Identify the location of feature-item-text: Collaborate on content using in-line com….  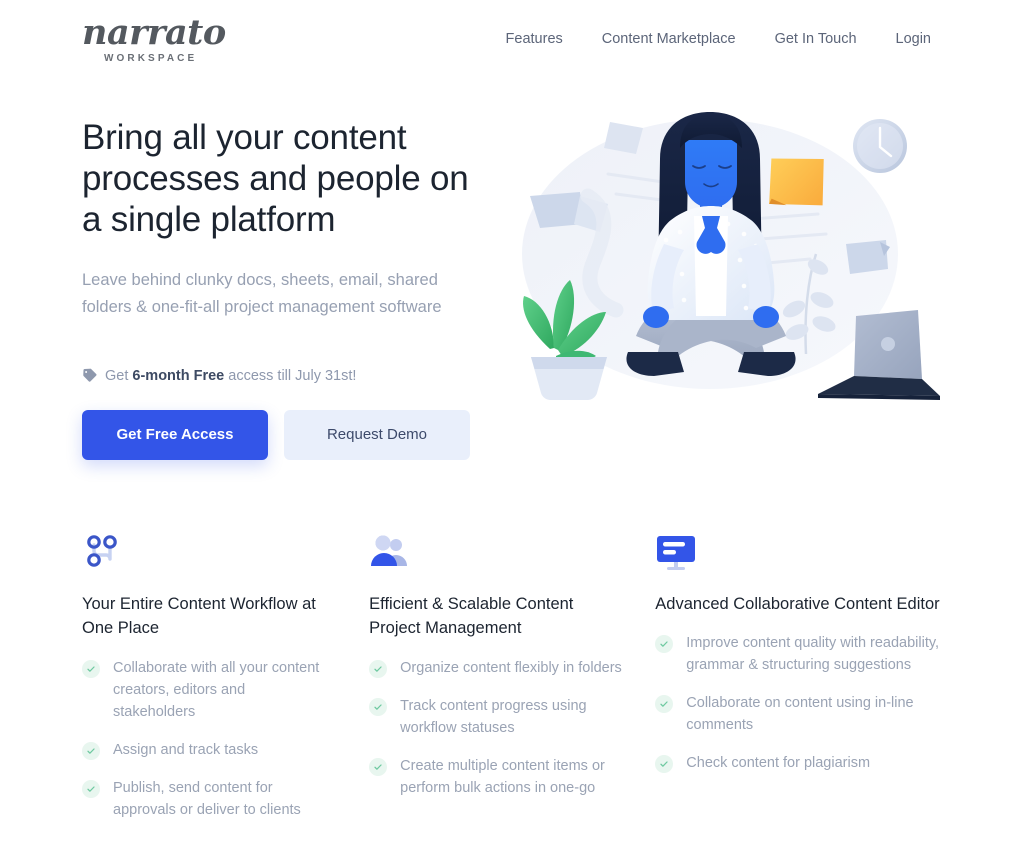
(800, 714).